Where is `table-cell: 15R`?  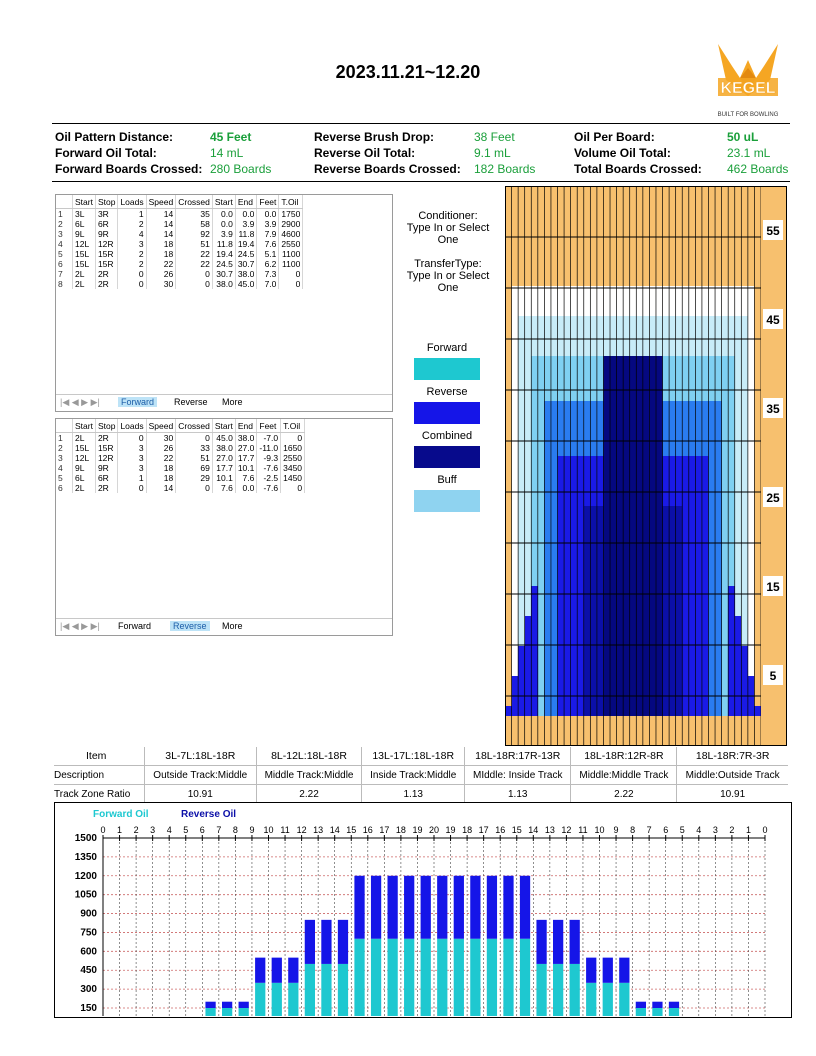 table-cell: 15R is located at coordinates (107, 264).